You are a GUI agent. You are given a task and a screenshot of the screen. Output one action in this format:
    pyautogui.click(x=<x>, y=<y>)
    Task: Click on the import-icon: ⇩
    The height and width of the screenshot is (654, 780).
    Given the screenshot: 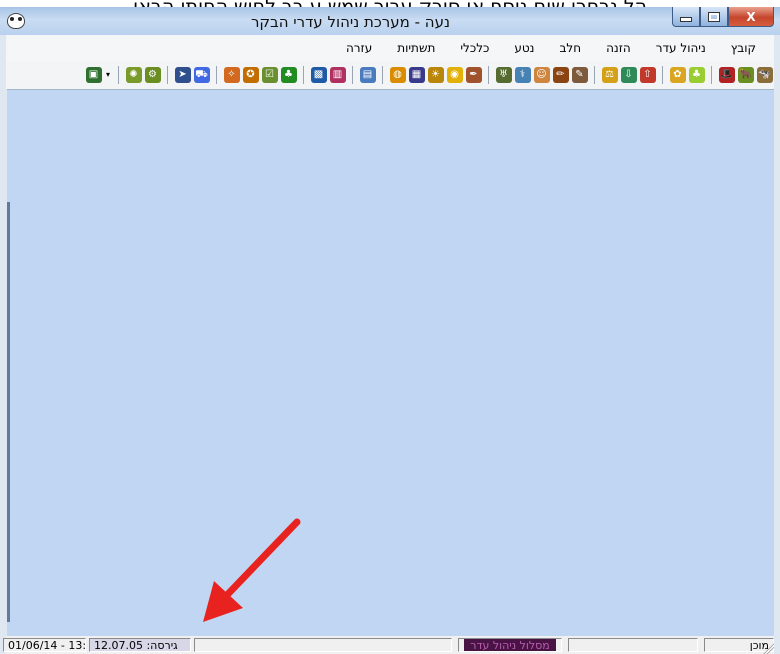 What is the action you would take?
    pyautogui.click(x=628, y=75)
    